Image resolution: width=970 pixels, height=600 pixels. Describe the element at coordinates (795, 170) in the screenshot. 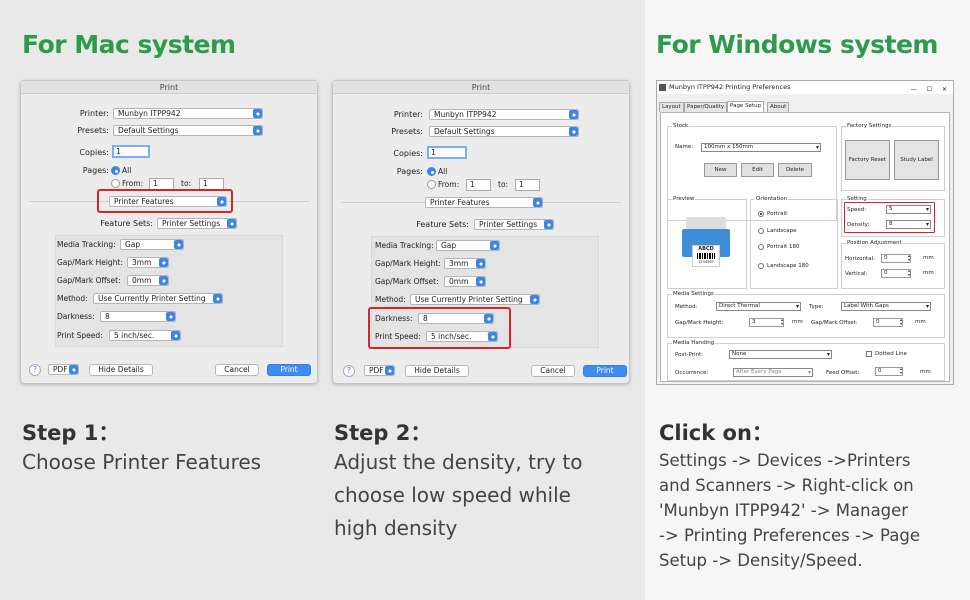

I see `delete-button: Delete` at that location.